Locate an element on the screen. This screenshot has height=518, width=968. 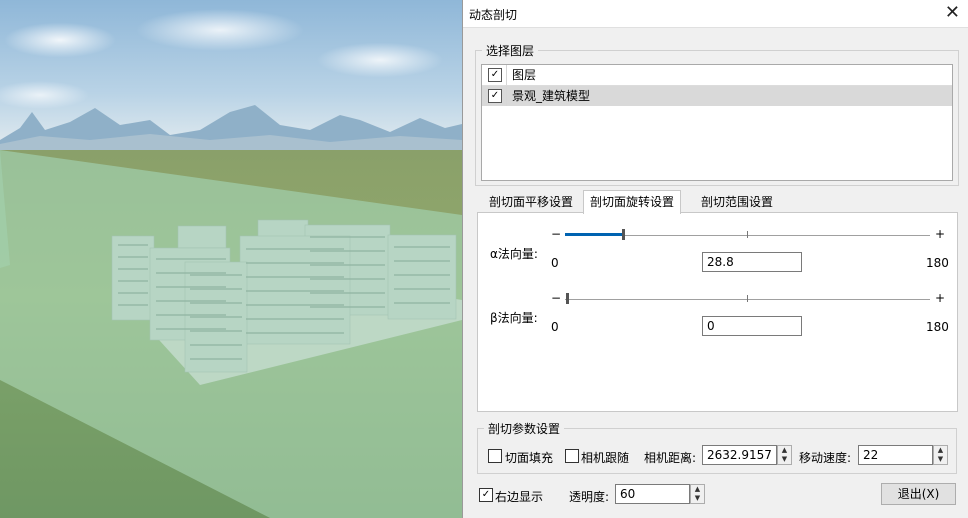
title-bar: 动态剖切 ✕ is located at coordinates (715, 14).